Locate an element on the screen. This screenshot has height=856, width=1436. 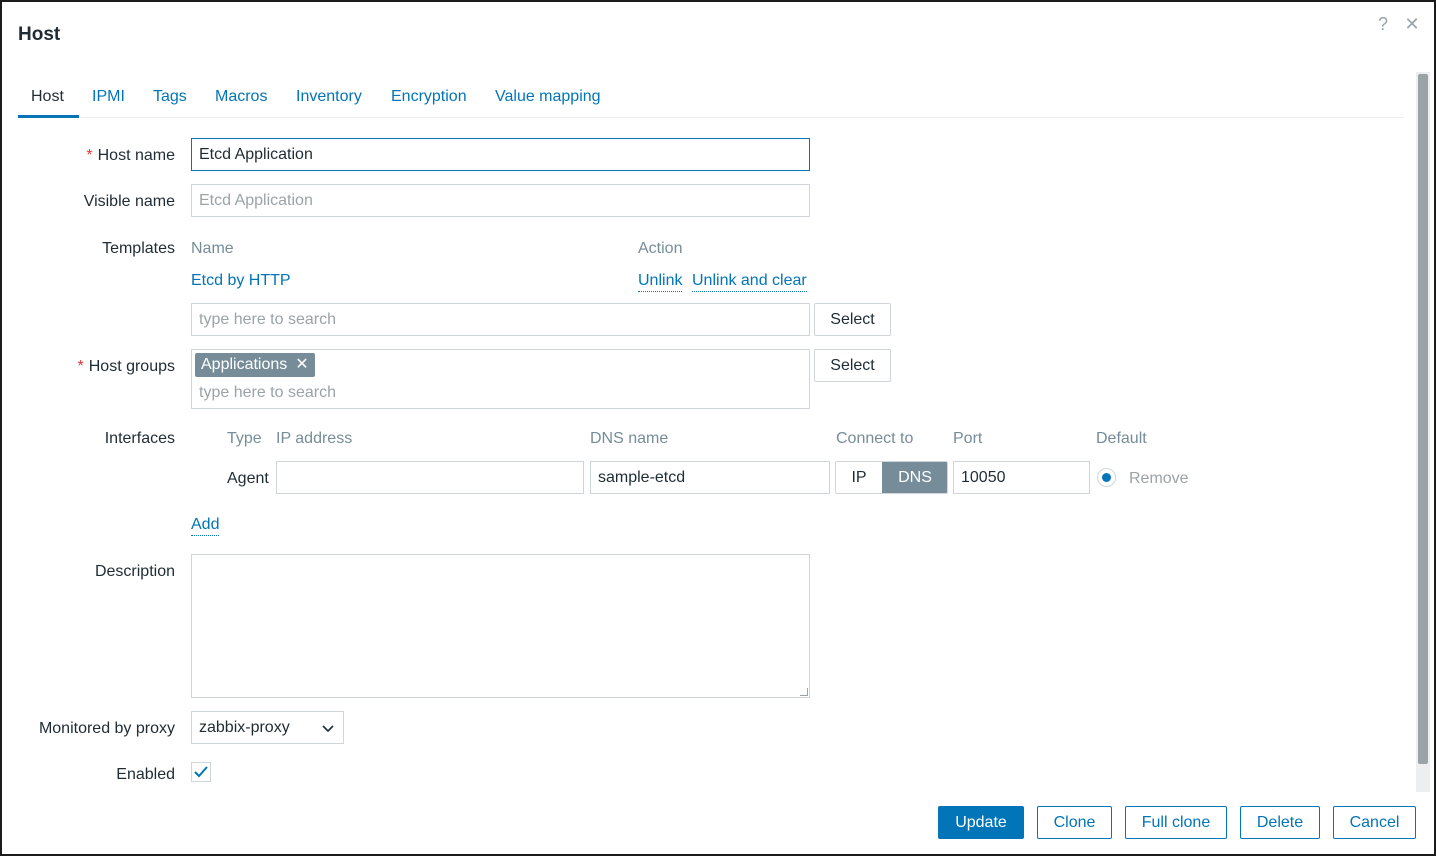
iface-ip-header: IP address is located at coordinates (314, 438).